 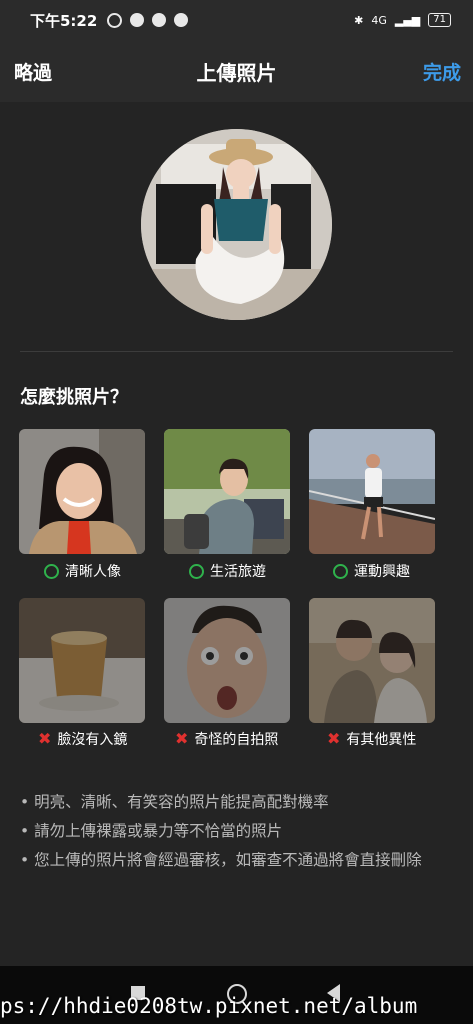 I want to click on status-bar: 下午5:22 ✱ 4G ▂▄▆ 71, so click(x=236, y=20).